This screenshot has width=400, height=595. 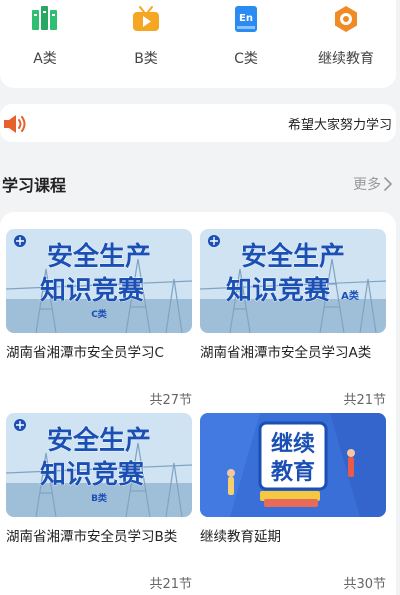 I want to click on education-badge-icon, so click(x=346, y=19).